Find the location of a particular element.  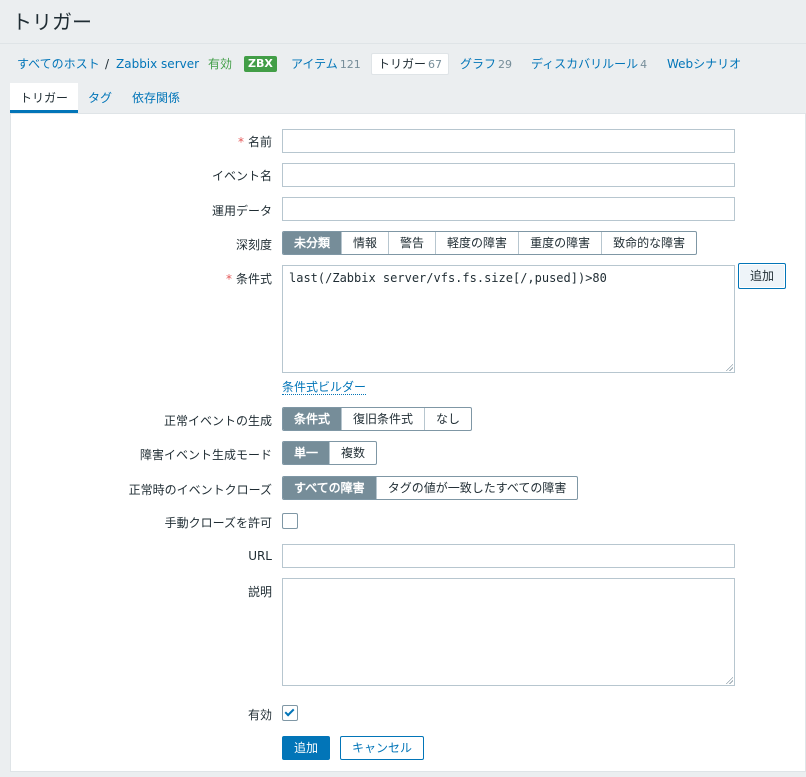

discovery-count: 4 is located at coordinates (644, 64).